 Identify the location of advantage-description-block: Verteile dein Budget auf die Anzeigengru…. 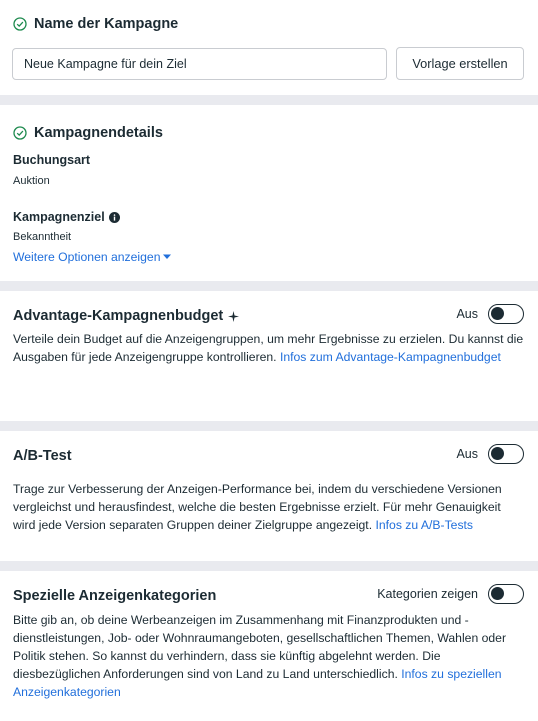
(268, 348).